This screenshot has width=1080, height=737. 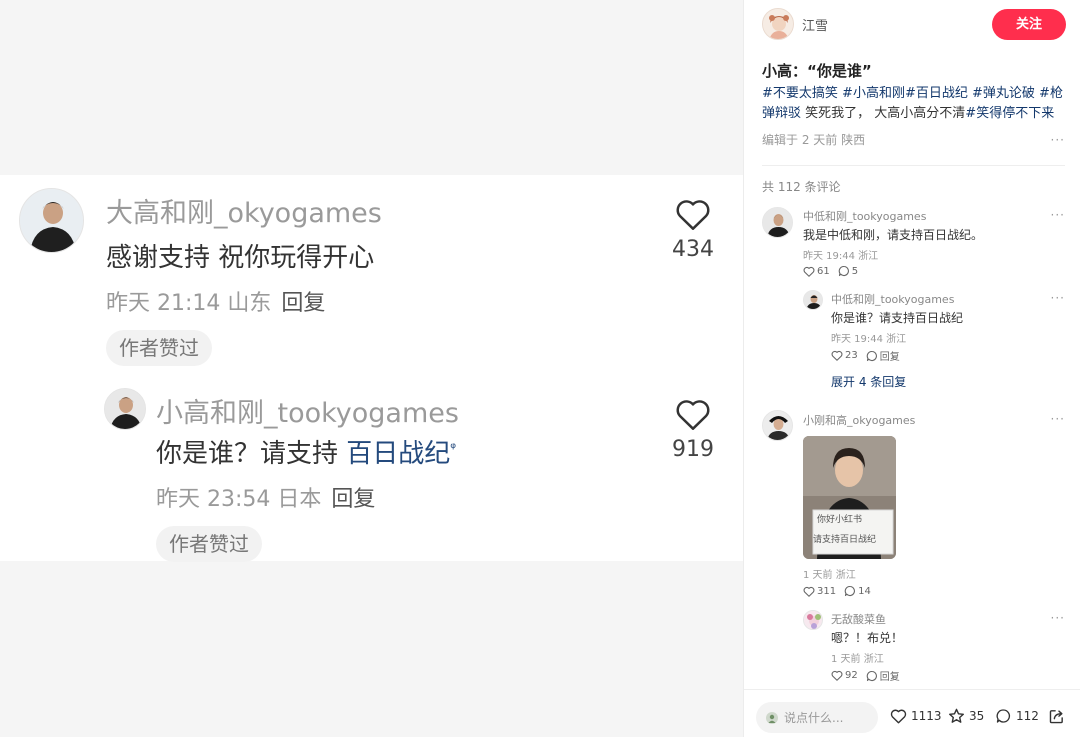 What do you see at coordinates (936, 93) in the screenshot?
I see `hashtag-link: #百日战纪` at bounding box center [936, 93].